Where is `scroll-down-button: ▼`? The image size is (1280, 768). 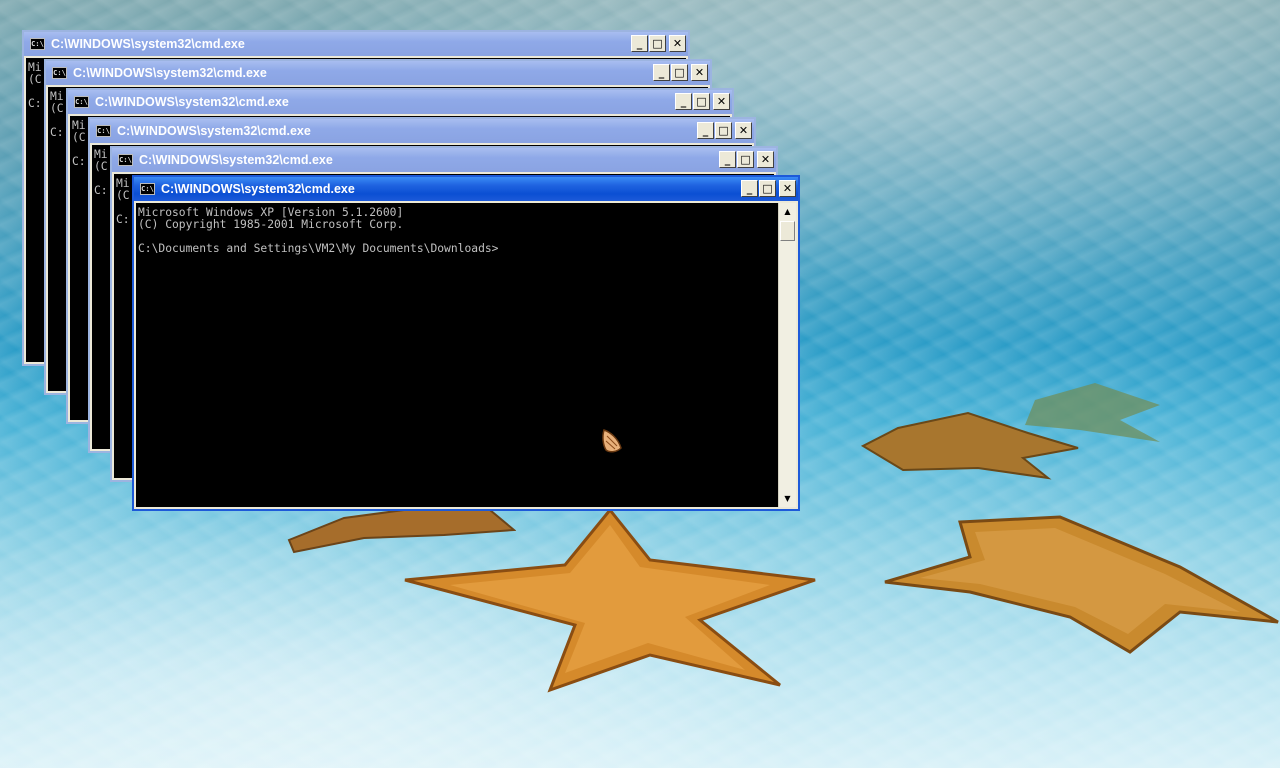 scroll-down-button: ▼ is located at coordinates (787, 498).